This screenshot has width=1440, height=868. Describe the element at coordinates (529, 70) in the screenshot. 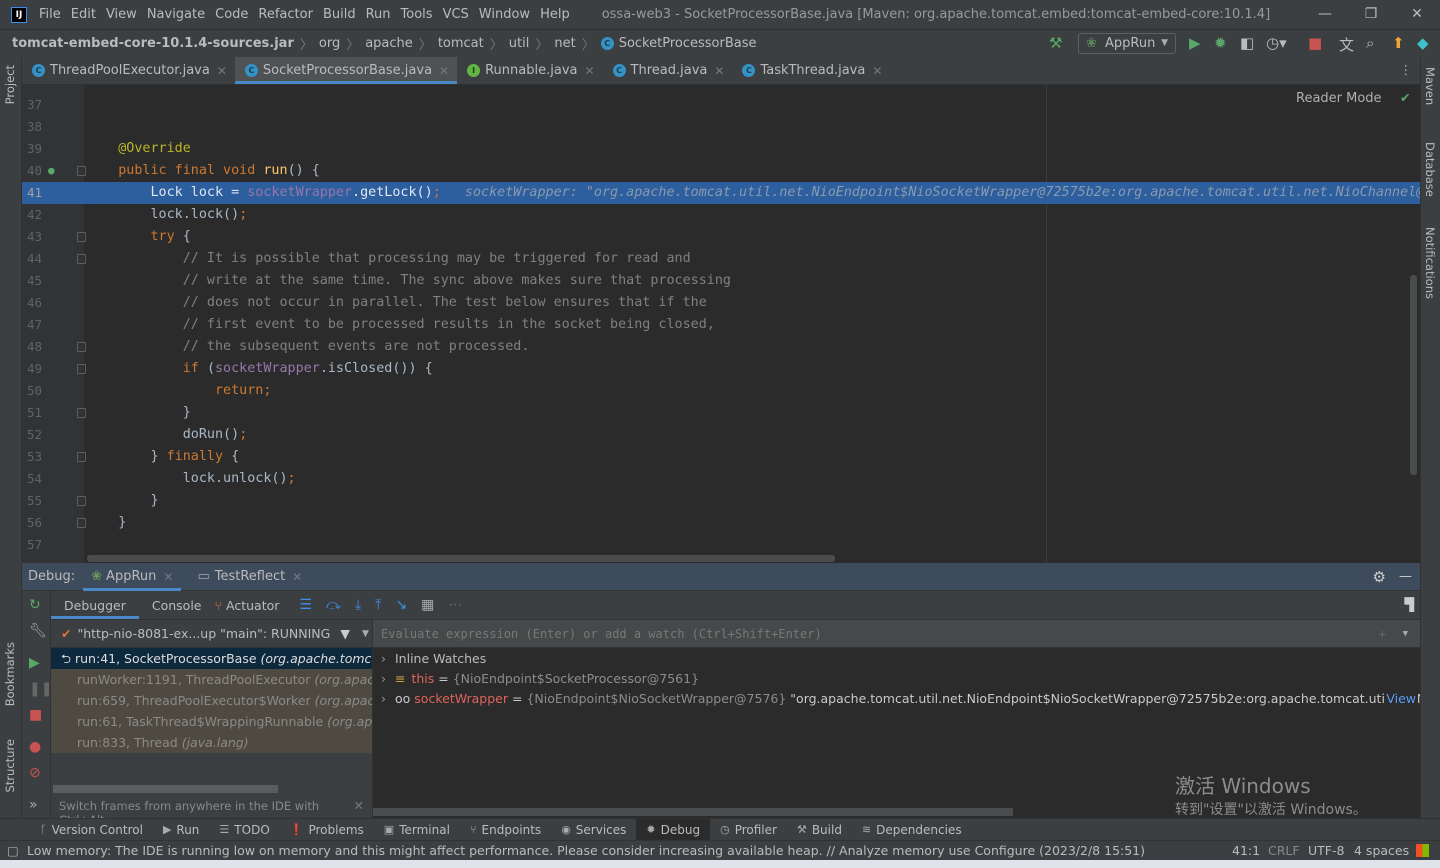

I see `tab-runnable: I Runnable.java ✕` at that location.